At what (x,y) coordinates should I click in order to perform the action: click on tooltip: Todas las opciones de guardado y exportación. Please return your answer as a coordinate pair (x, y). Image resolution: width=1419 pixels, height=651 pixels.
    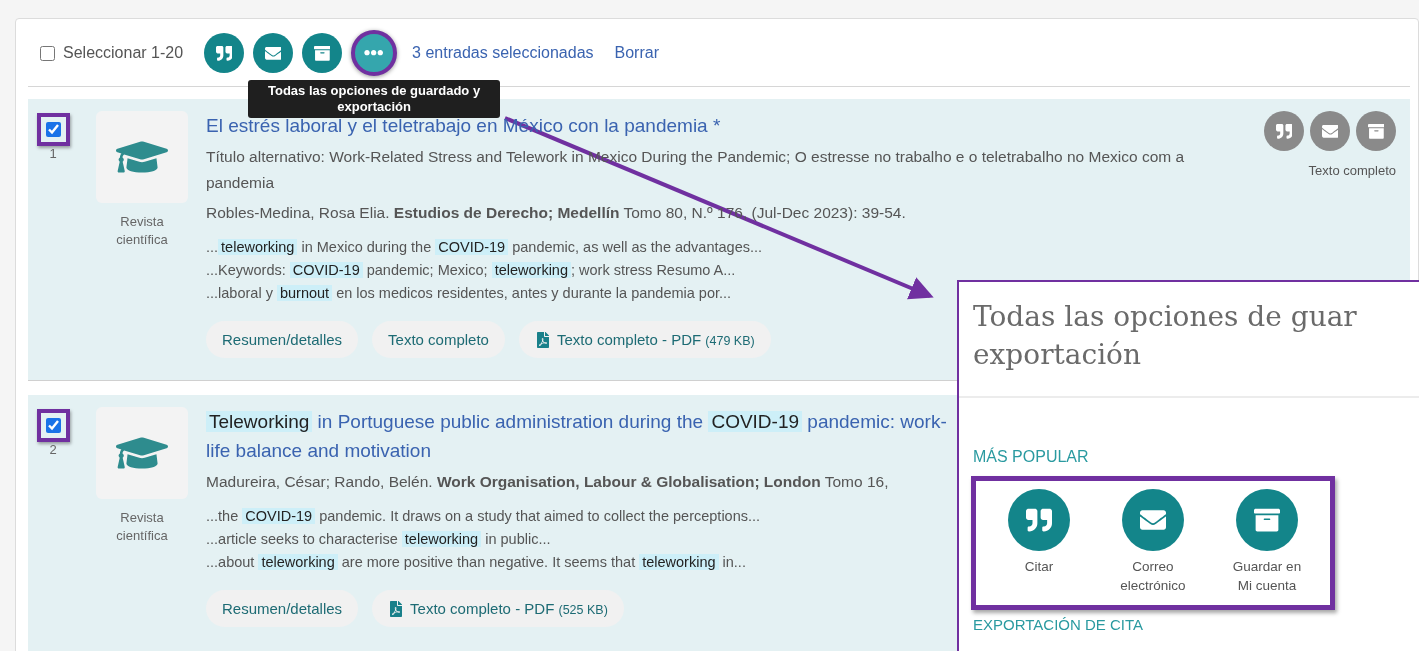
    Looking at the image, I should click on (374, 99).